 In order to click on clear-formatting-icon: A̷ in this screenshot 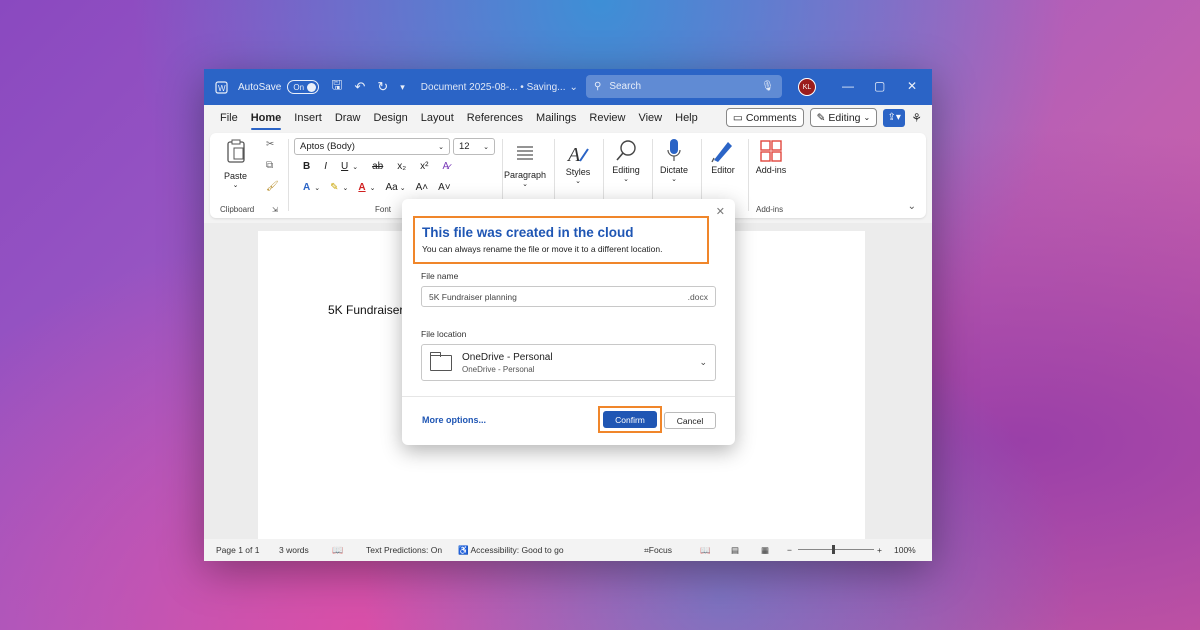, I will do `click(445, 166)`.